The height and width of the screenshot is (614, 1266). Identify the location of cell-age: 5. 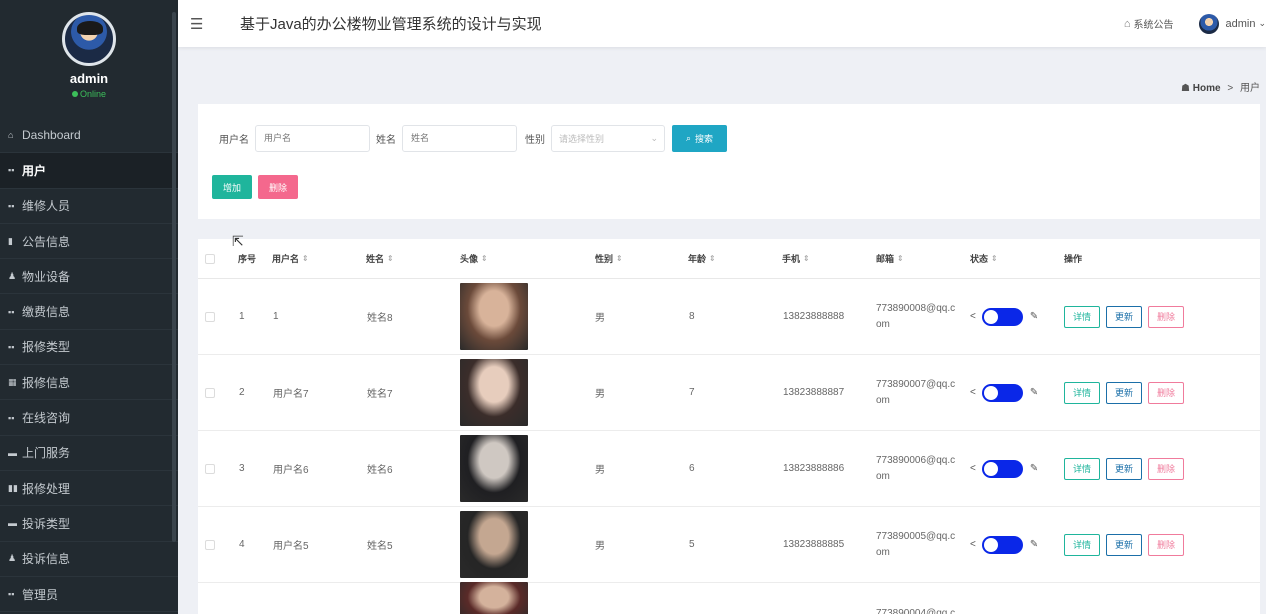
(692, 544).